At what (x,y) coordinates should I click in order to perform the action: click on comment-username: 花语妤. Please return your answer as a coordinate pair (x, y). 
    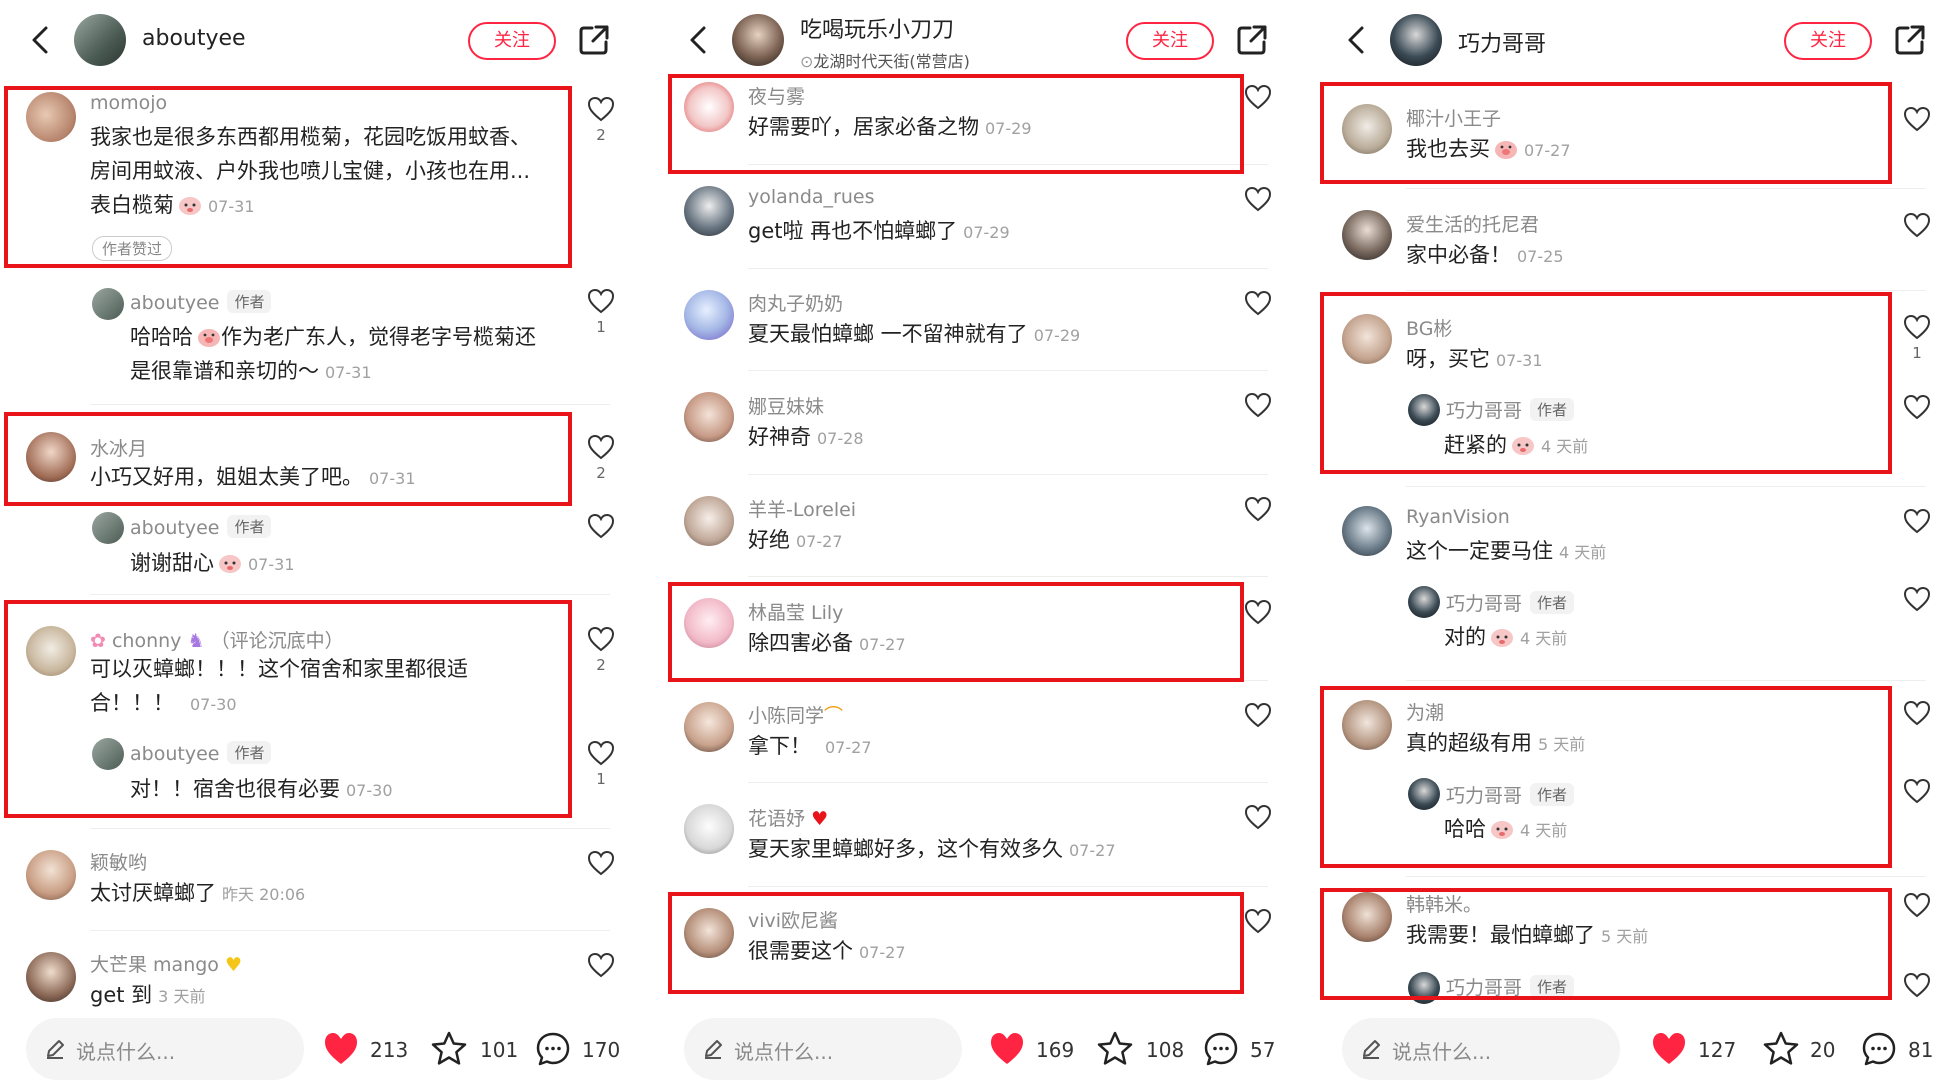
    Looking at the image, I should click on (776, 819).